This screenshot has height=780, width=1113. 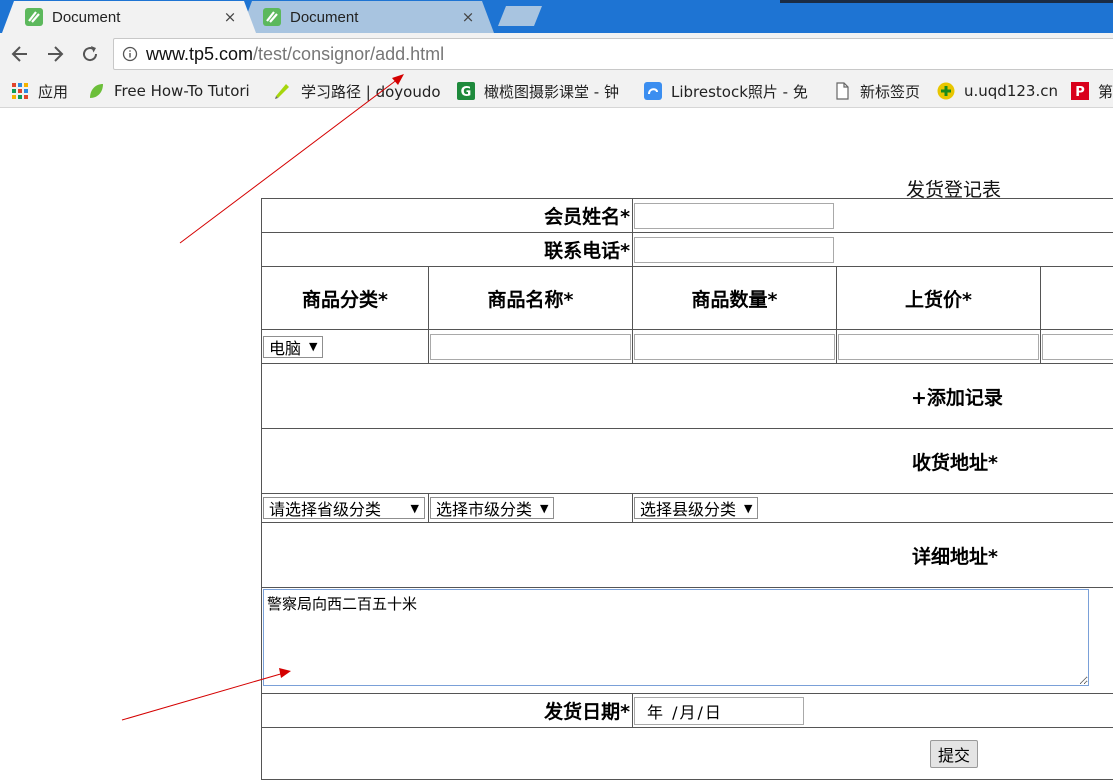 I want to click on add-record-row: +添加记录, so click(x=687, y=396).